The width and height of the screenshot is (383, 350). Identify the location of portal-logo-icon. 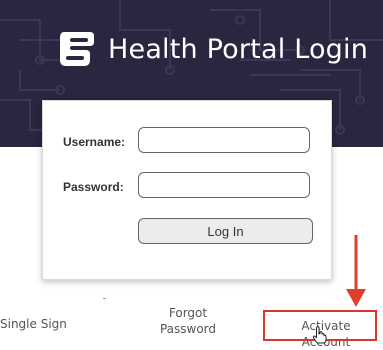
(77, 49).